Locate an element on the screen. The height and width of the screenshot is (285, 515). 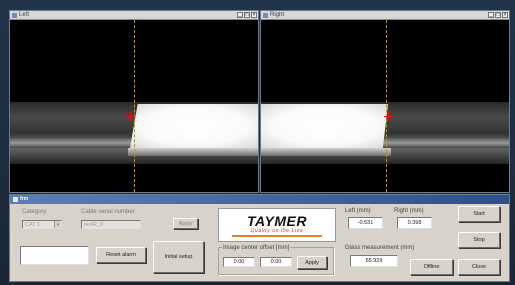
right-camera-title: Right is located at coordinates (277, 15).